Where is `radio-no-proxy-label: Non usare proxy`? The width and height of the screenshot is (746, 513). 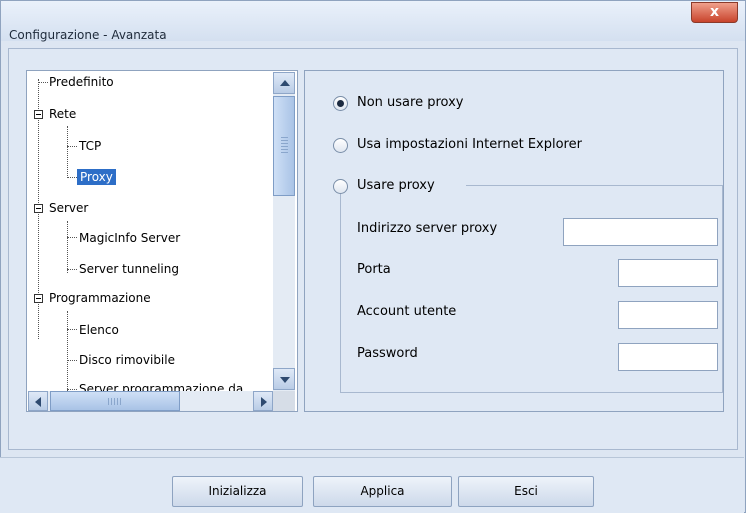 radio-no-proxy-label: Non usare proxy is located at coordinates (410, 102).